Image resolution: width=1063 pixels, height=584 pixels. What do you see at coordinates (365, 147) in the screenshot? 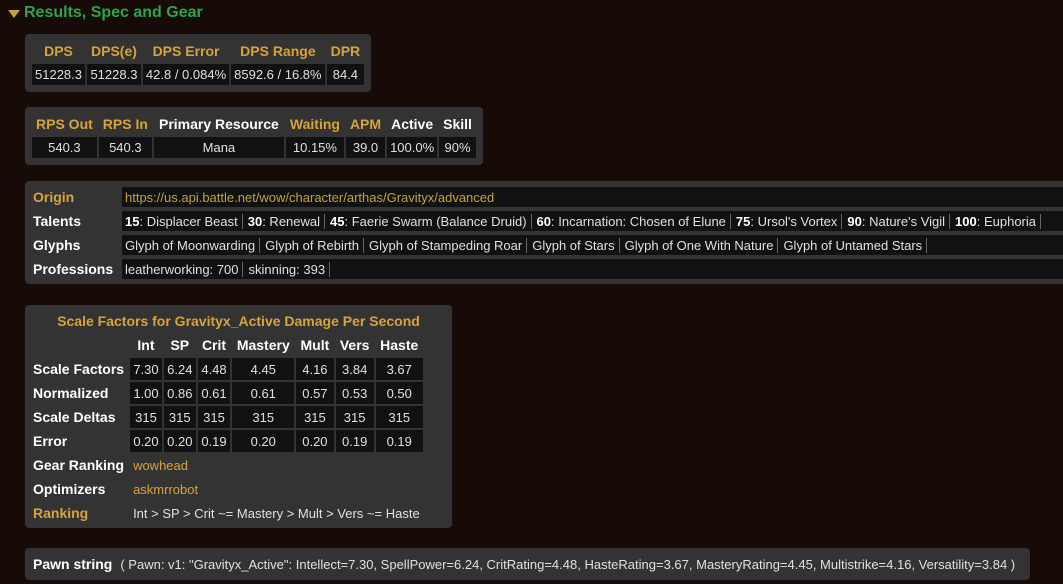
I see `value-apm: 39.0` at bounding box center [365, 147].